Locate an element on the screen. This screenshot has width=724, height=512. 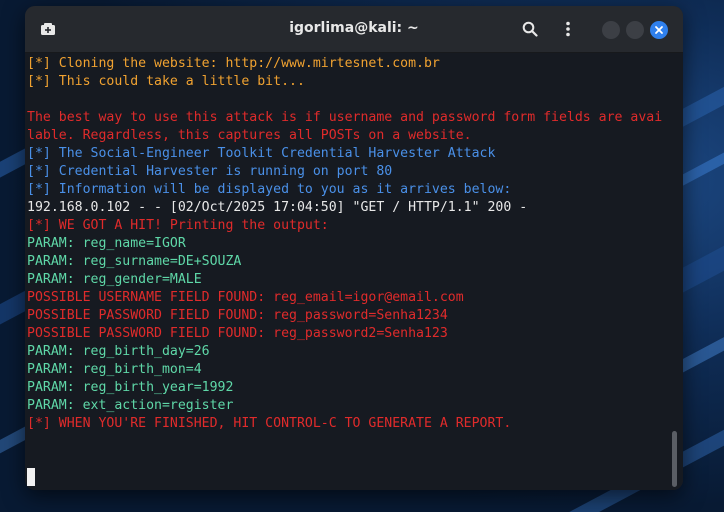
search-button is located at coordinates (530, 29).